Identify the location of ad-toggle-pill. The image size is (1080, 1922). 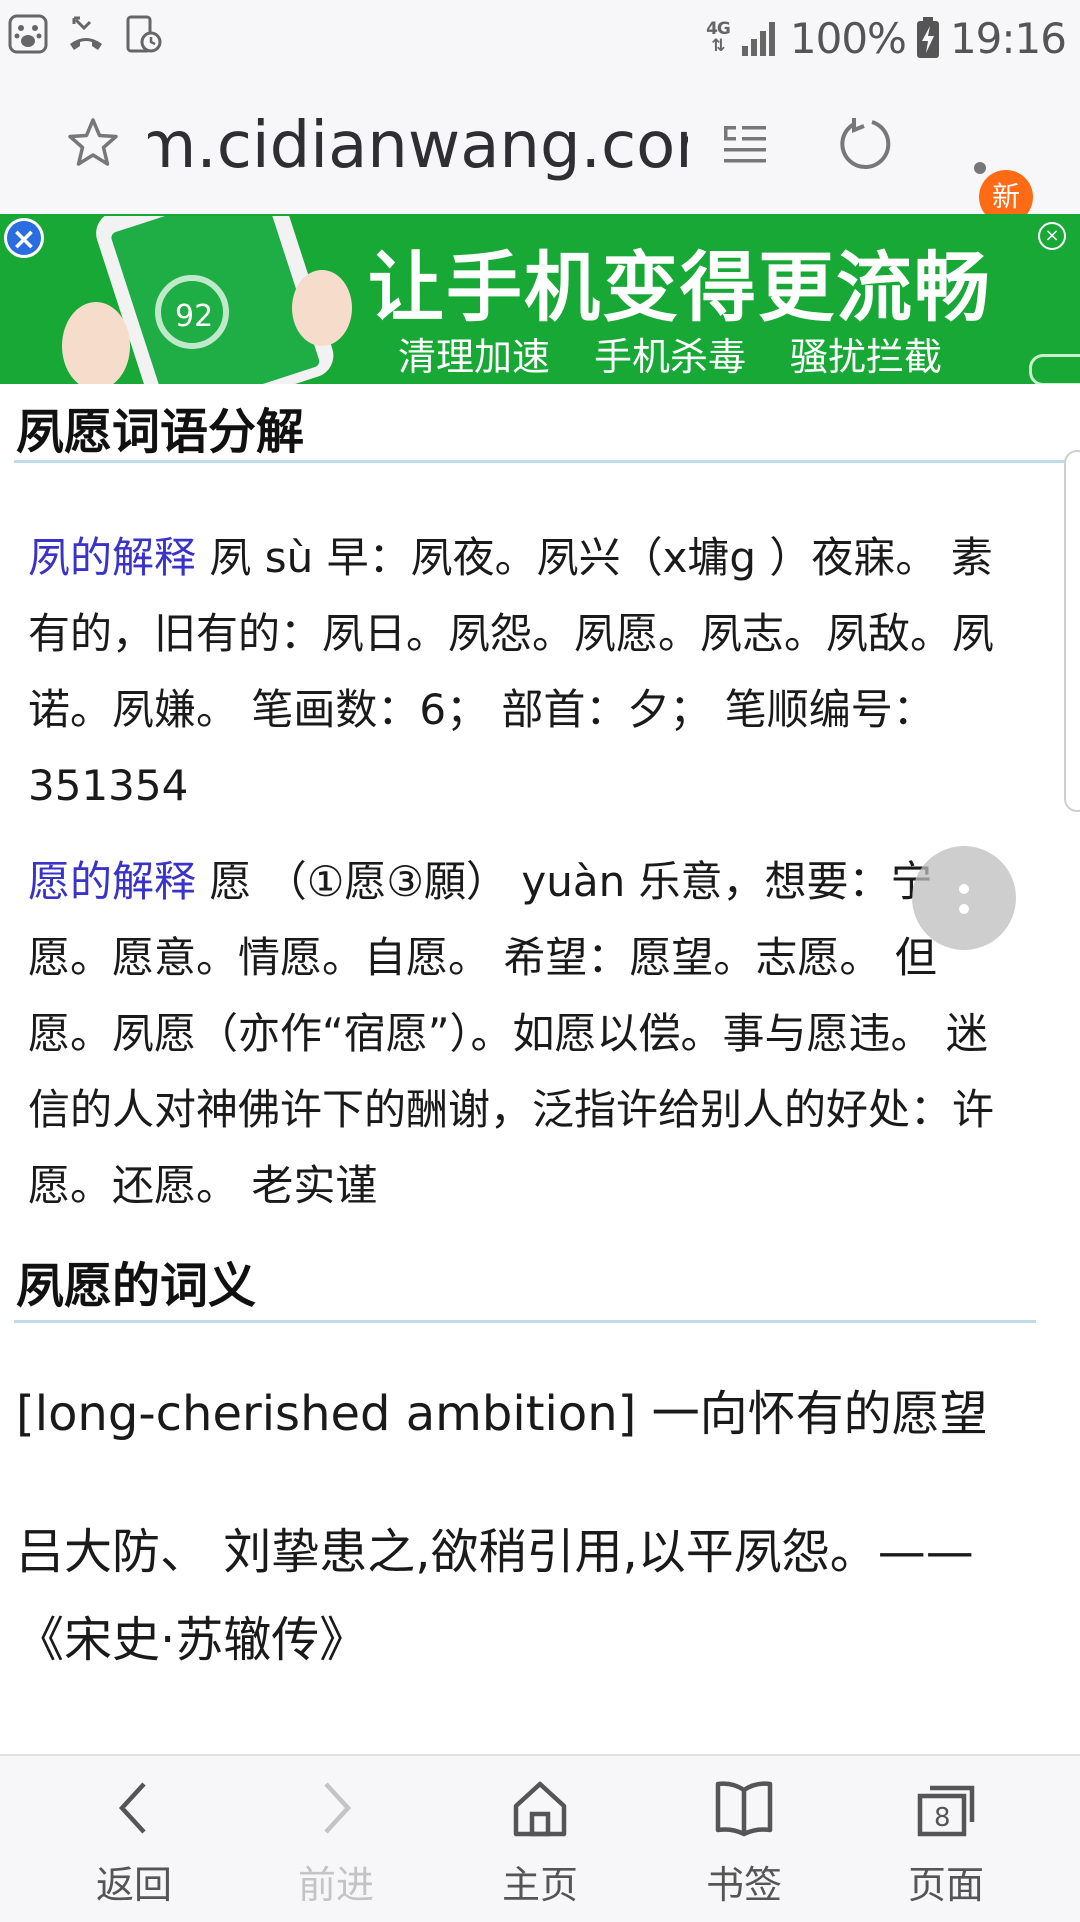
(1054, 369).